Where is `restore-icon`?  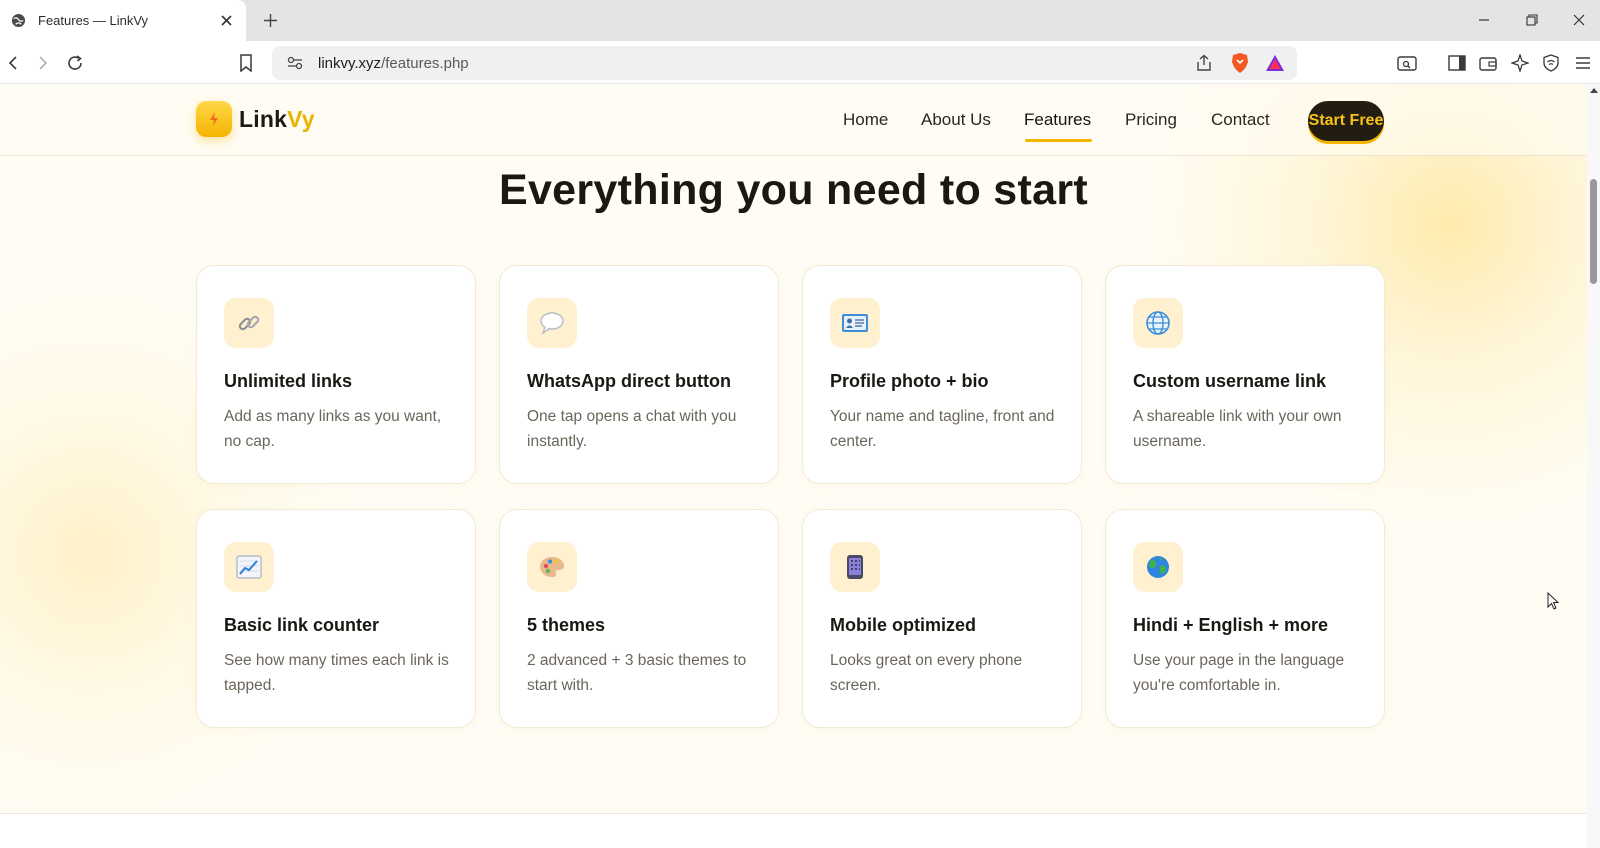 restore-icon is located at coordinates (1532, 20).